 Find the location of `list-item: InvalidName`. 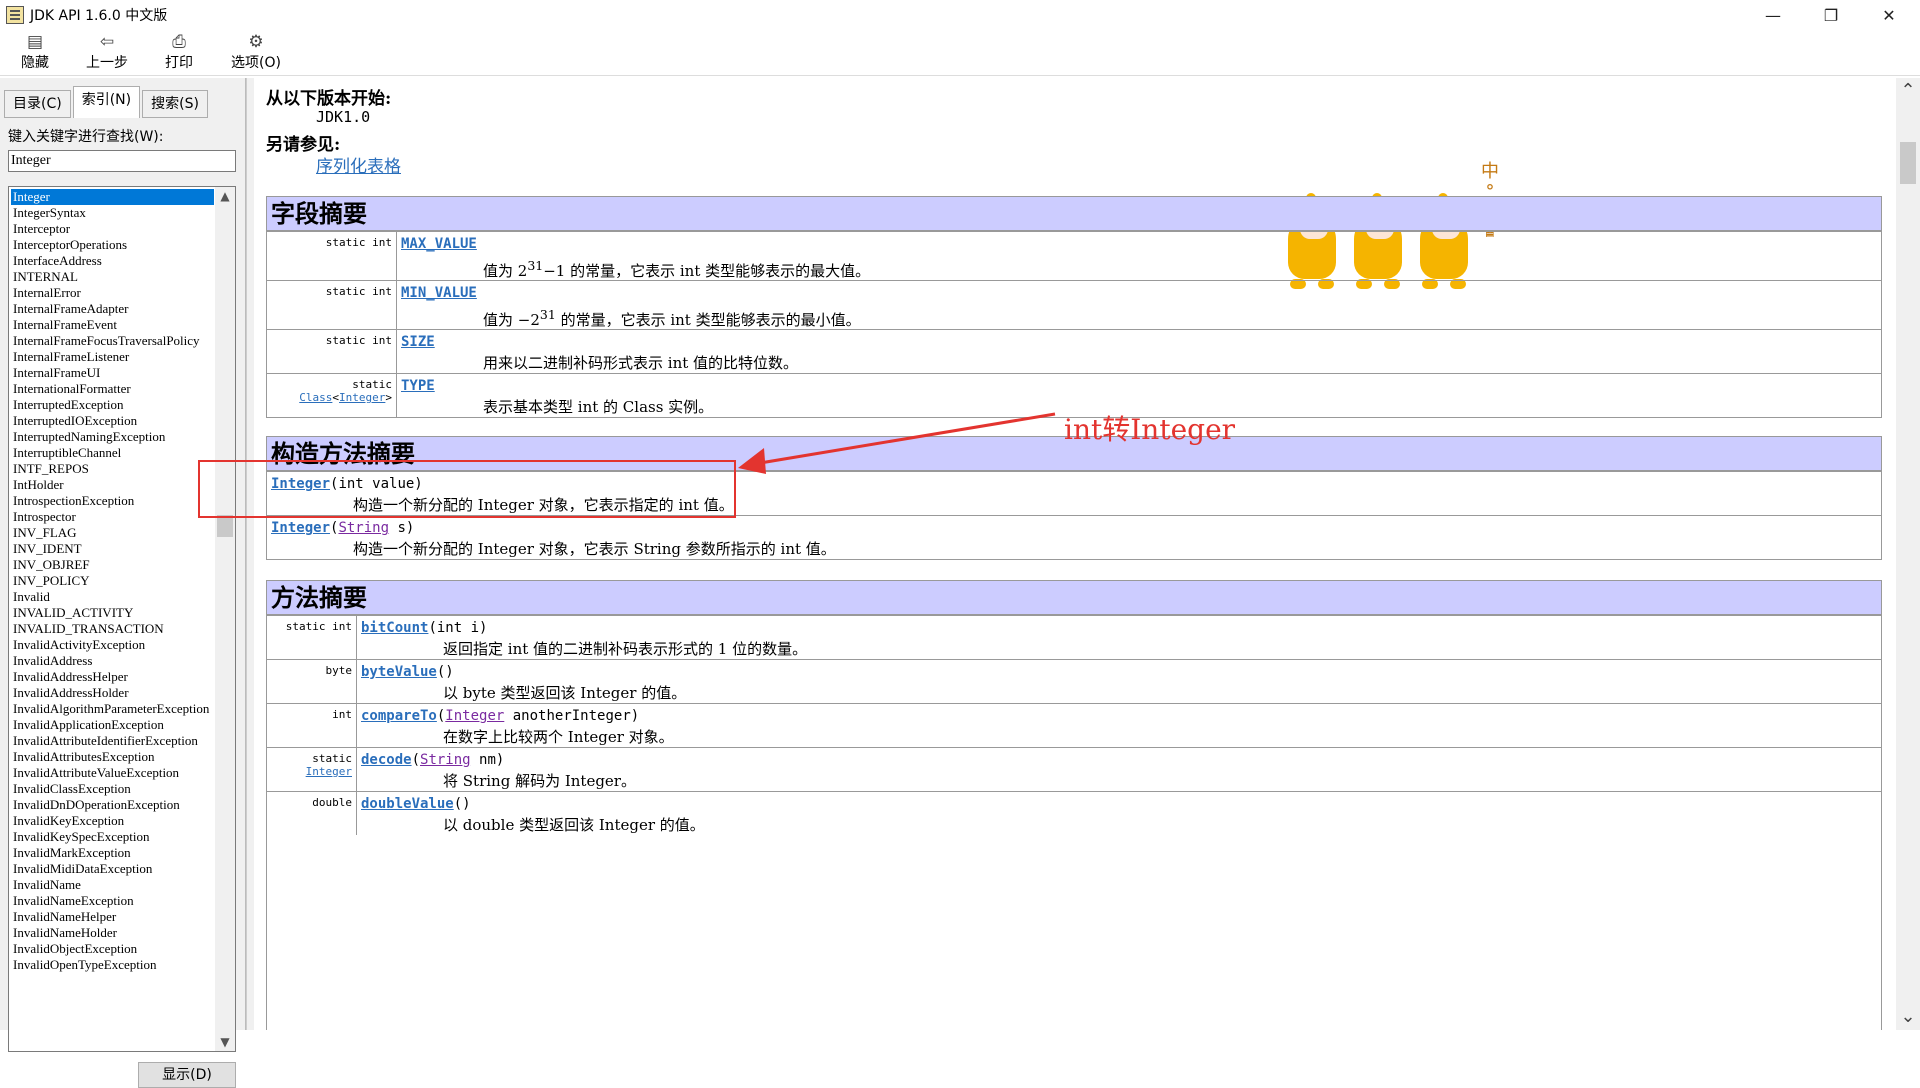

list-item: InvalidName is located at coordinates (112, 885).